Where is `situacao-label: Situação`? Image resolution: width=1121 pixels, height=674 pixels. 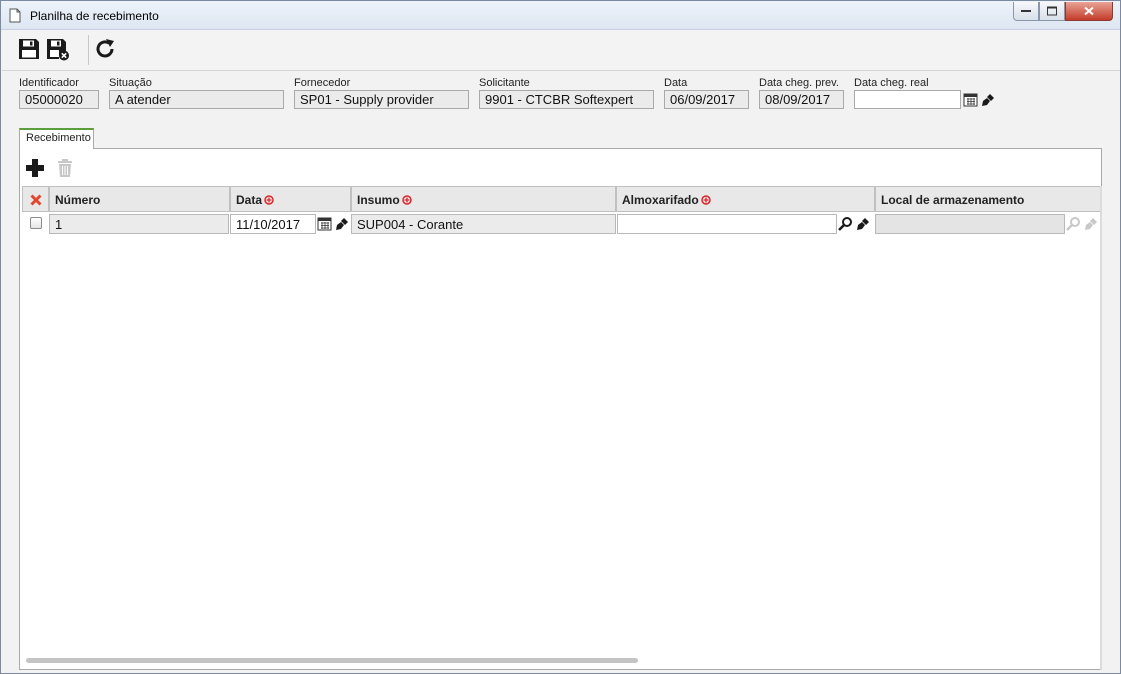
situacao-label: Situação is located at coordinates (130, 83).